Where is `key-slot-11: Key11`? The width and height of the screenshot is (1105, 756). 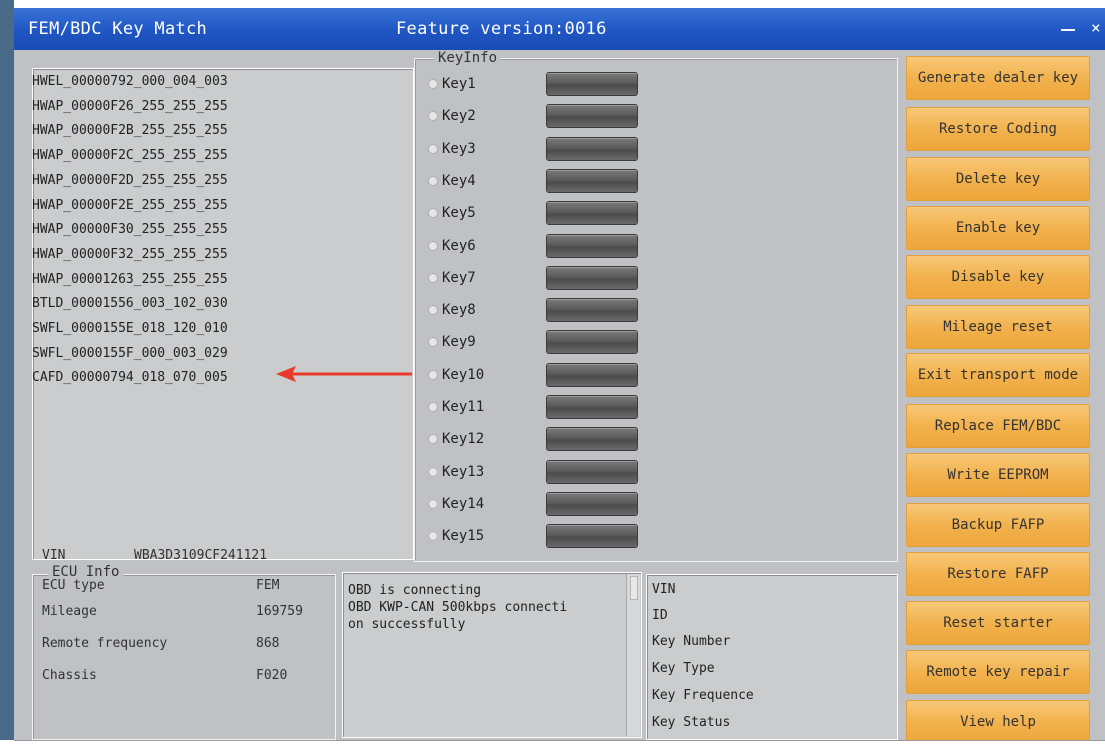
key-slot-11: Key11 is located at coordinates (548, 408).